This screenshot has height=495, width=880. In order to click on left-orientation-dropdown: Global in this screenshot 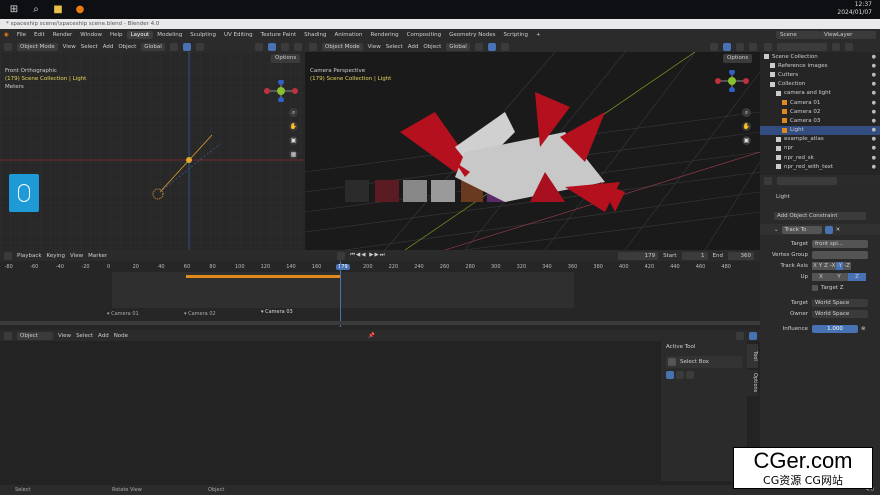, I will do `click(153, 46)`.